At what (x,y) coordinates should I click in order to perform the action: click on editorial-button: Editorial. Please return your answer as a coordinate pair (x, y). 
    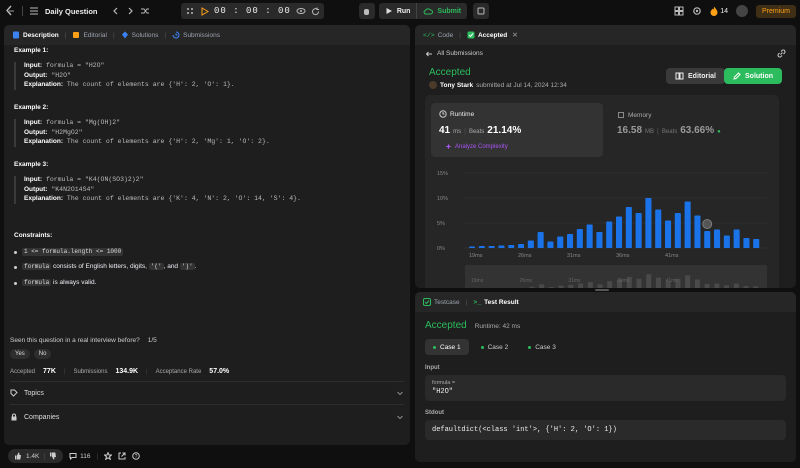
    Looking at the image, I should click on (696, 76).